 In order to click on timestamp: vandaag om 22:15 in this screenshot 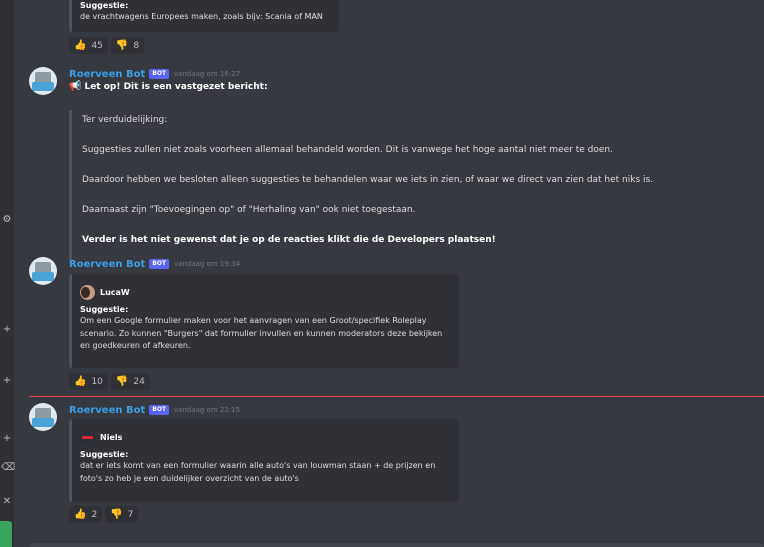, I will do `click(207, 410)`.